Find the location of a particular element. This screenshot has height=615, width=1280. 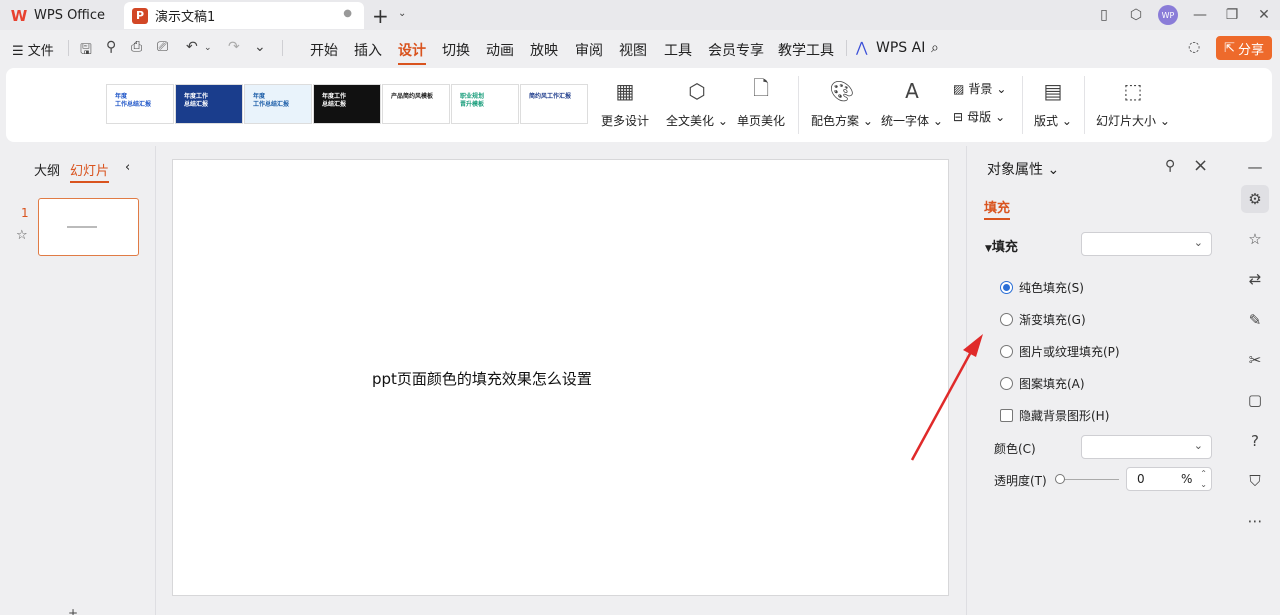

pin-icon: ⚲ is located at coordinates (1170, 166).